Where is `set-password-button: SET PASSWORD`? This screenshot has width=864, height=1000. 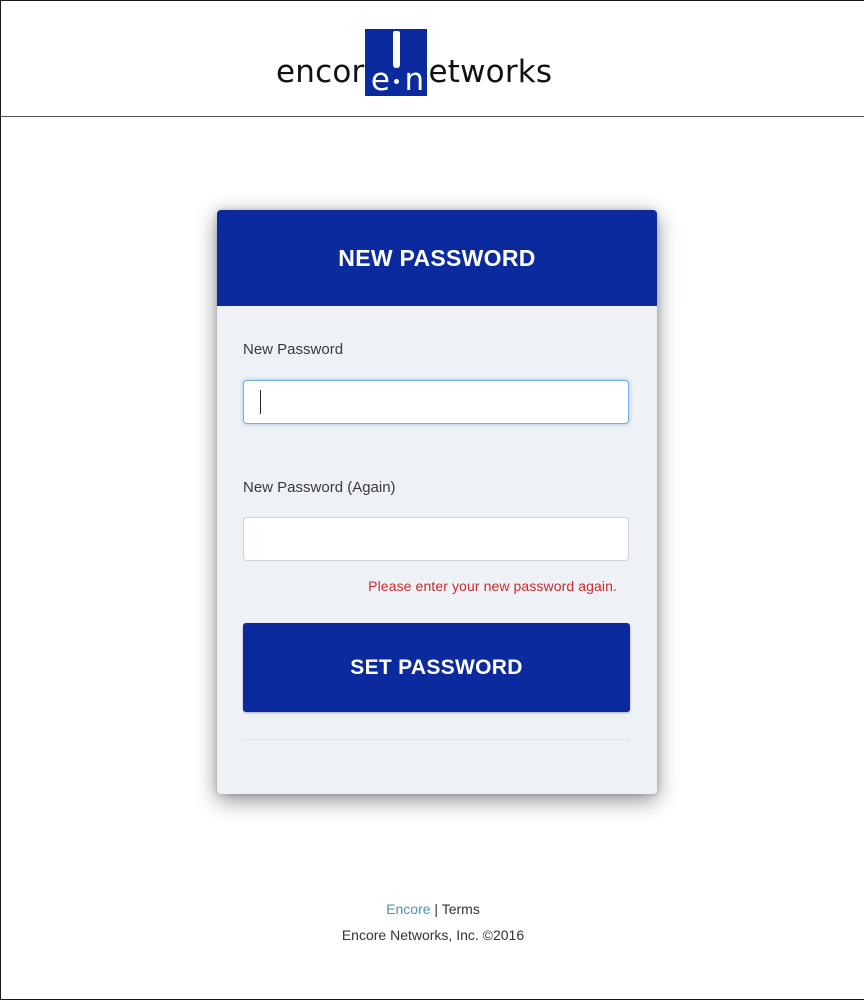
set-password-button: SET PASSWORD is located at coordinates (436, 667).